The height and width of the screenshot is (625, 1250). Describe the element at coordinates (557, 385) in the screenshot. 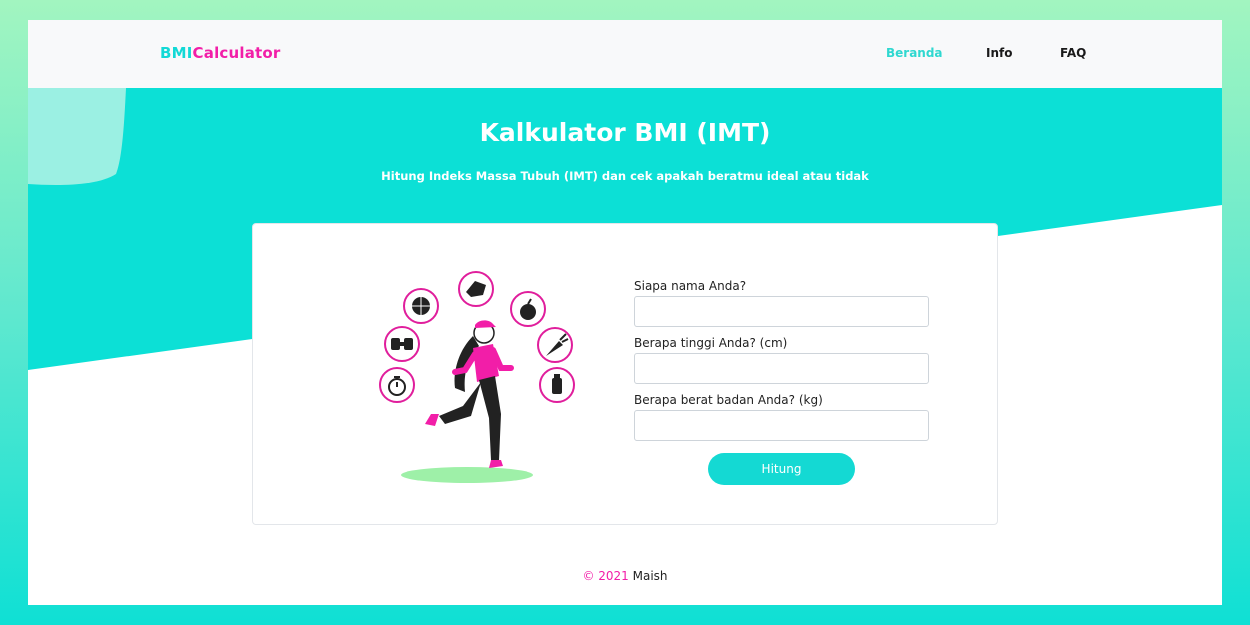

I see `water-bottle-icon` at that location.